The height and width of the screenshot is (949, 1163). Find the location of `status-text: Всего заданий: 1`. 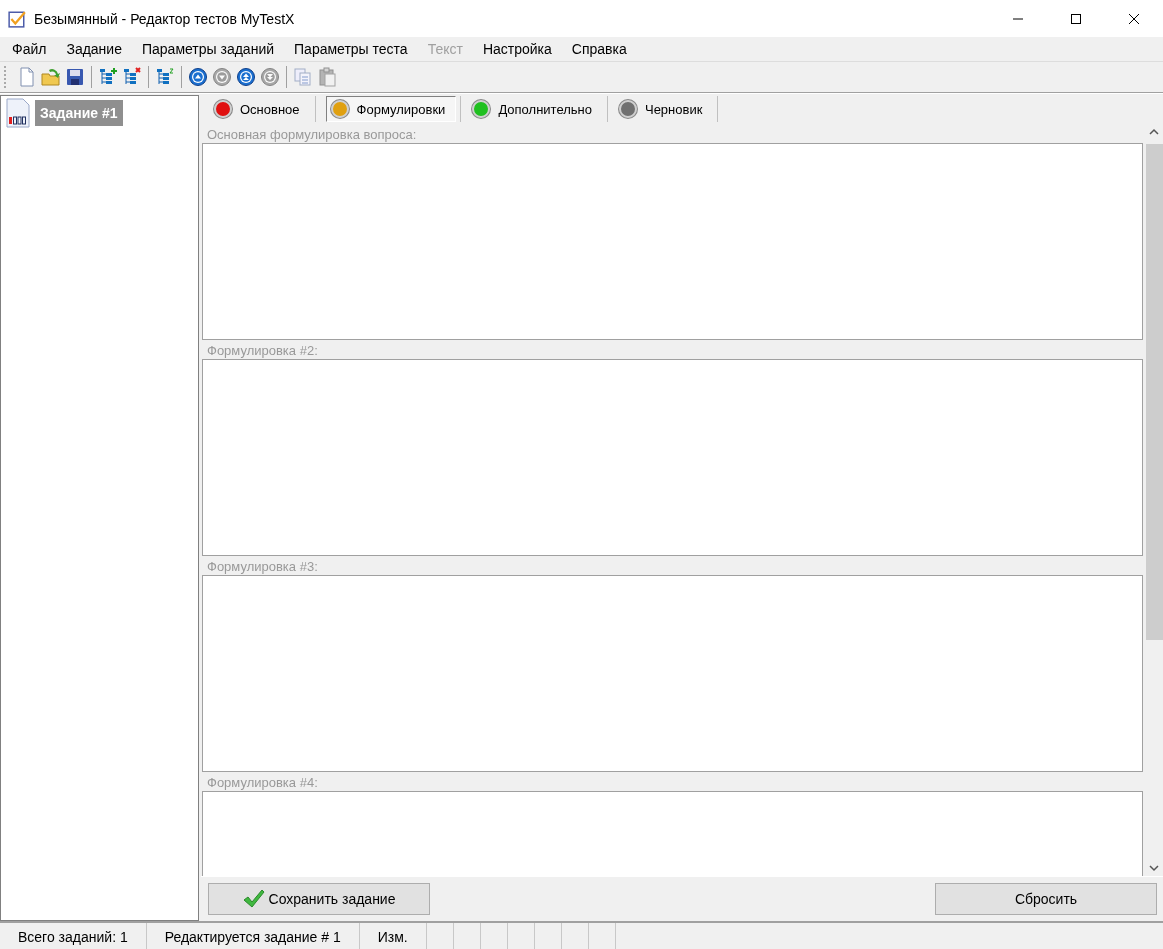

status-text: Всего заданий: 1 is located at coordinates (73, 936).